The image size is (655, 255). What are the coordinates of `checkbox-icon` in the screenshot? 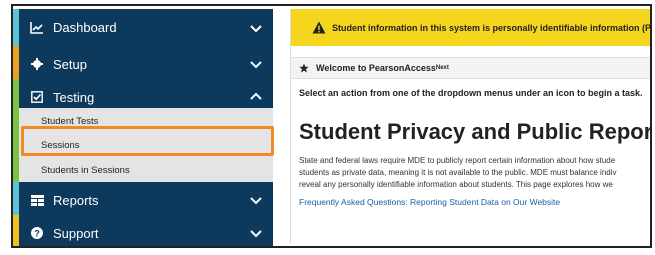 It's located at (37, 97).